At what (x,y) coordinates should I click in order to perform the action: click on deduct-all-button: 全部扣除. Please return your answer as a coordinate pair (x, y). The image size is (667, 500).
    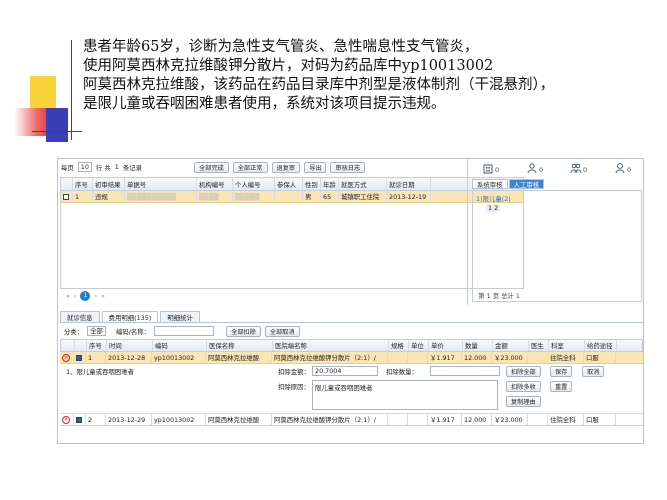
    Looking at the image, I should click on (243, 331).